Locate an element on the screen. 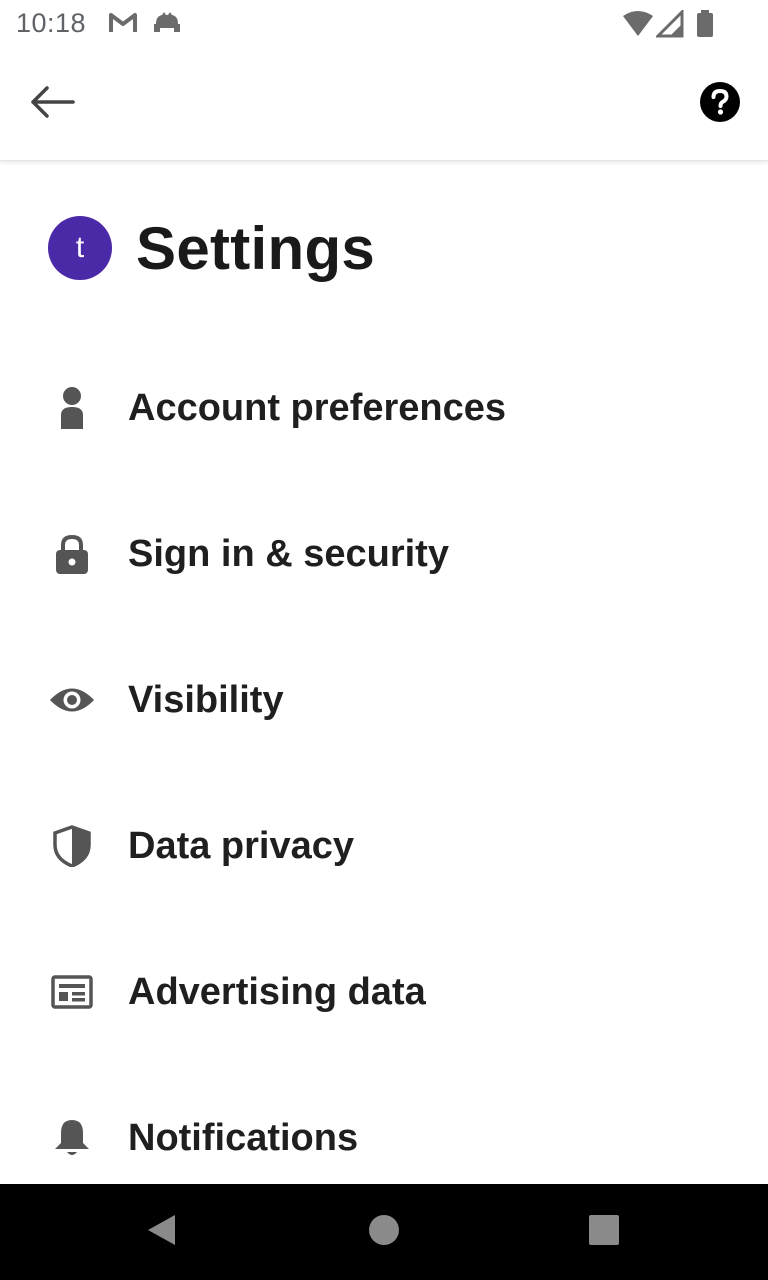  avatar: t is located at coordinates (80, 248).